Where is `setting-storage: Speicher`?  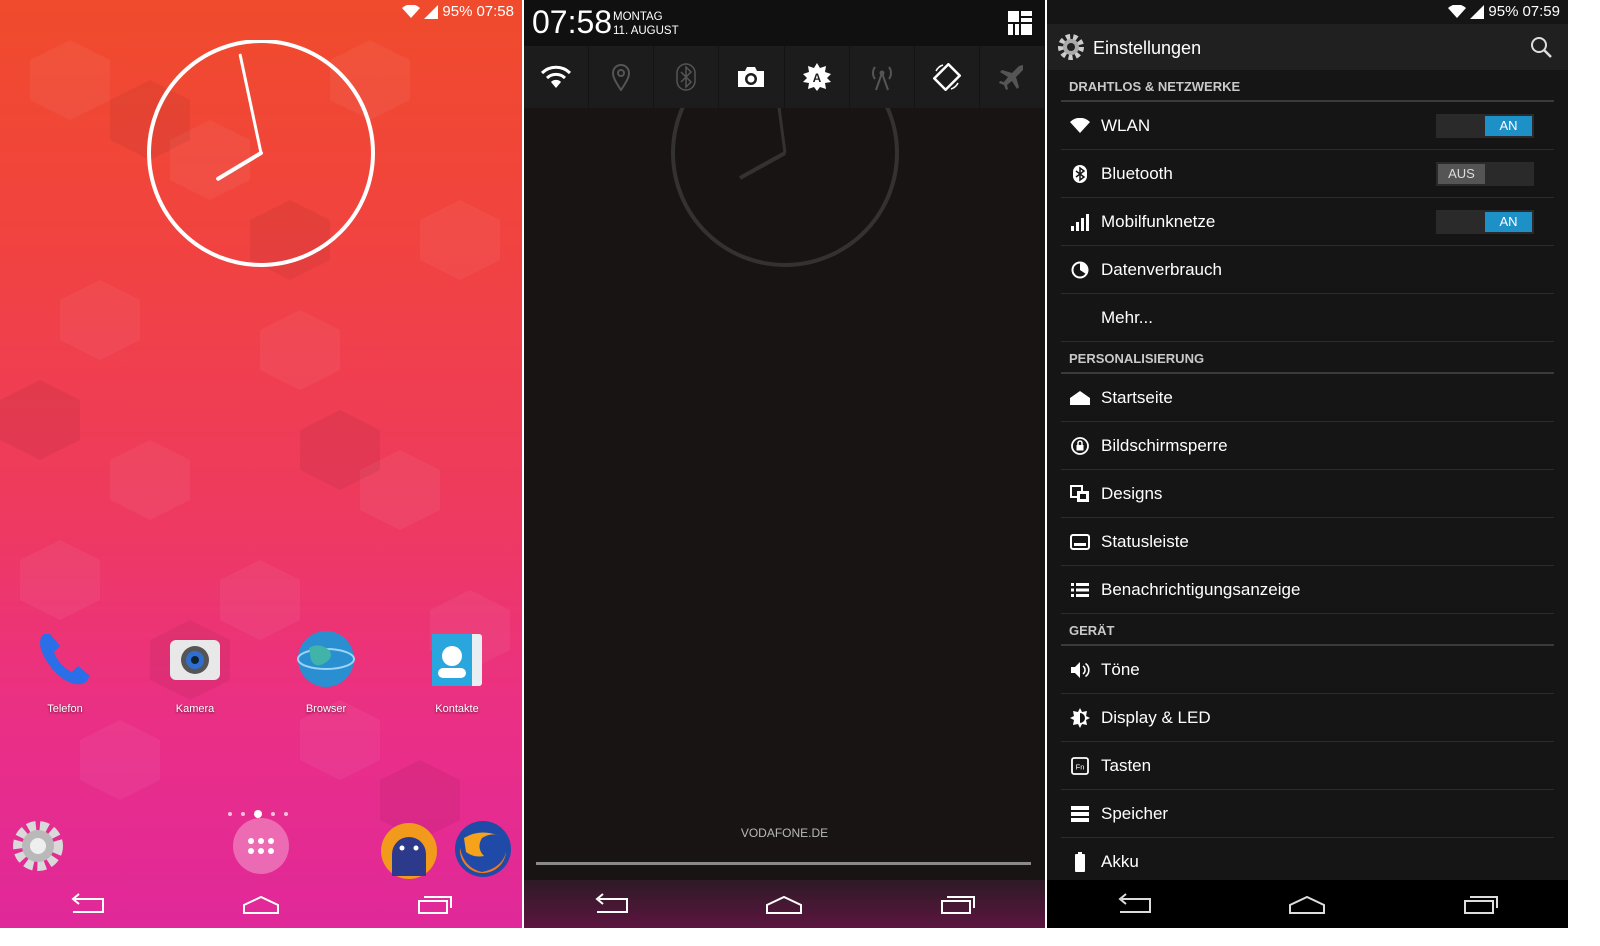
setting-storage: Speicher is located at coordinates (1307, 814).